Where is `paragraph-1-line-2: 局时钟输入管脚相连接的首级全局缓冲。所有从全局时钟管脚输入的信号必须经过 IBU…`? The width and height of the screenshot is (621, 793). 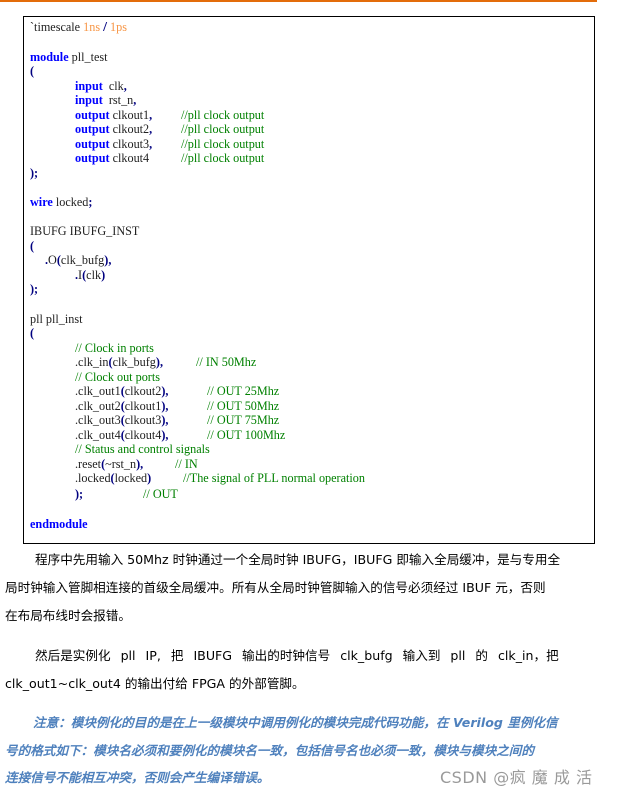
paragraph-1-line-2: 局时钟输入管脚相连接的首级全局缓冲。所有从全局时钟管脚输入的信号必须经过 IBU… is located at coordinates (275, 587).